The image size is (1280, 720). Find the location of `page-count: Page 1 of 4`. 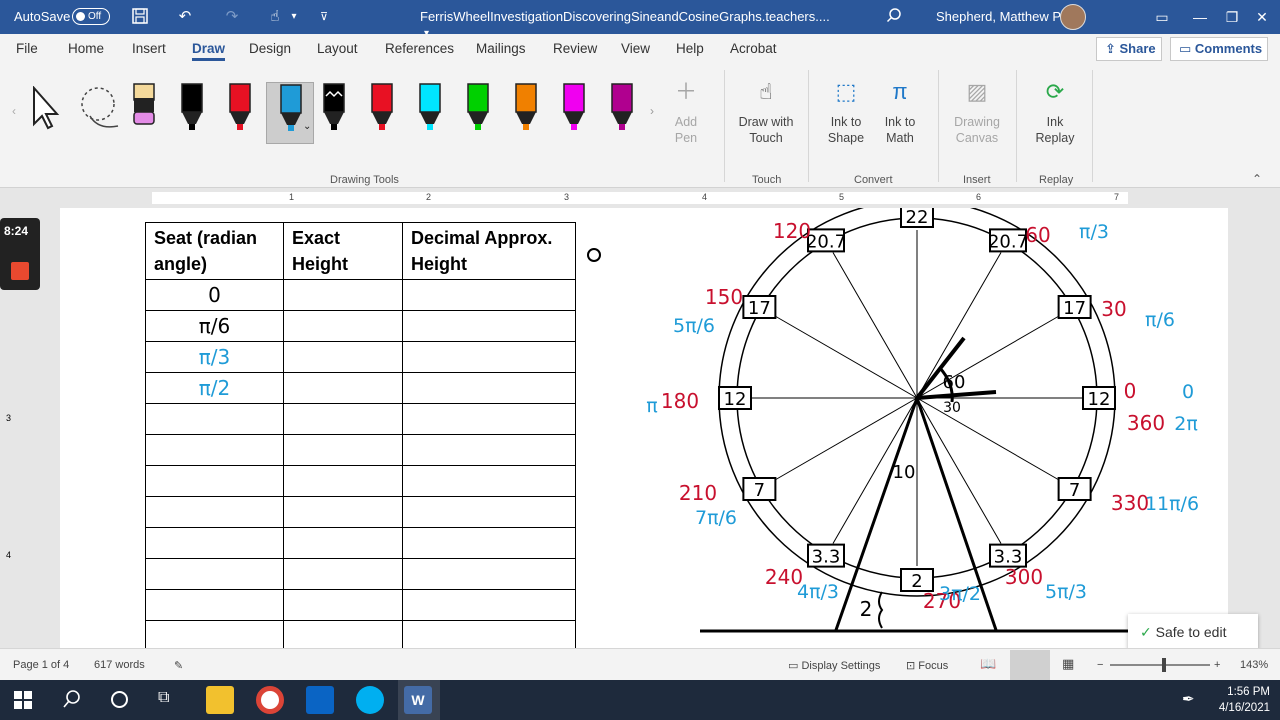

page-count: Page 1 of 4 is located at coordinates (41, 665).